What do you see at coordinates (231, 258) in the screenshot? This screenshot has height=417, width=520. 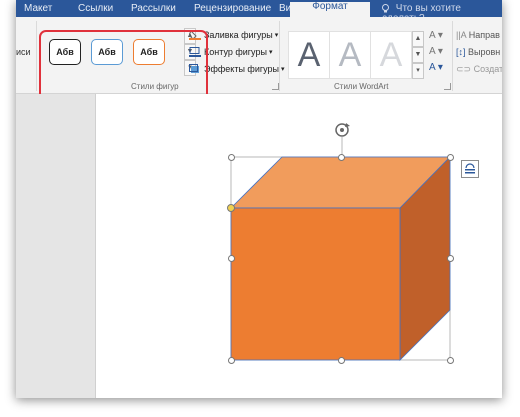 I see `resize-handle-left` at bounding box center [231, 258].